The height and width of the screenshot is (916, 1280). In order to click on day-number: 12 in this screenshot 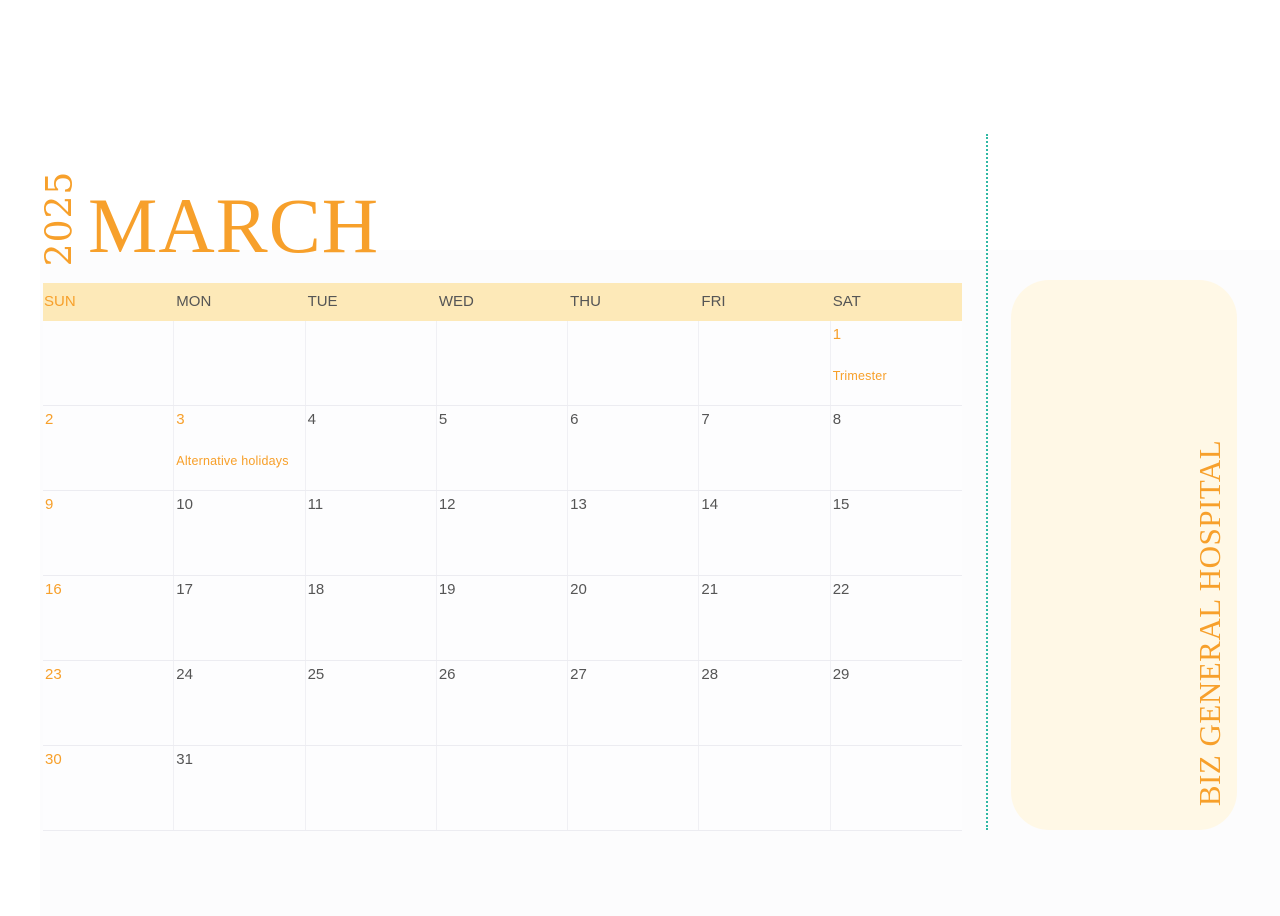, I will do `click(447, 504)`.